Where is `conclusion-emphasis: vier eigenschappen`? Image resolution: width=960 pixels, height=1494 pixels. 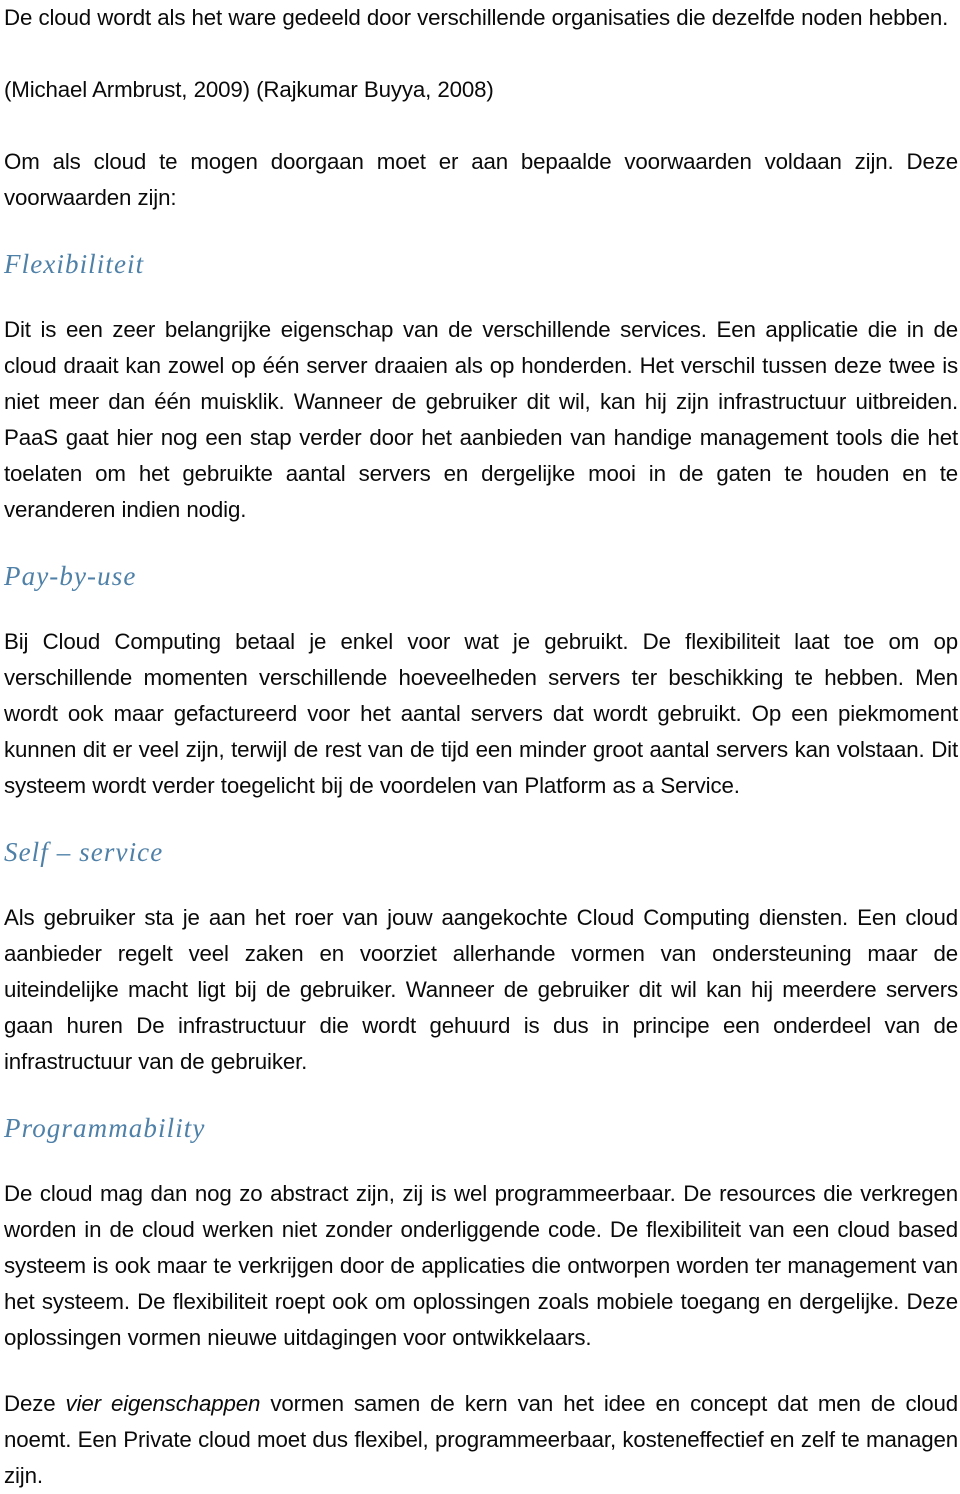 conclusion-emphasis: vier eigenschappen is located at coordinates (163, 1403).